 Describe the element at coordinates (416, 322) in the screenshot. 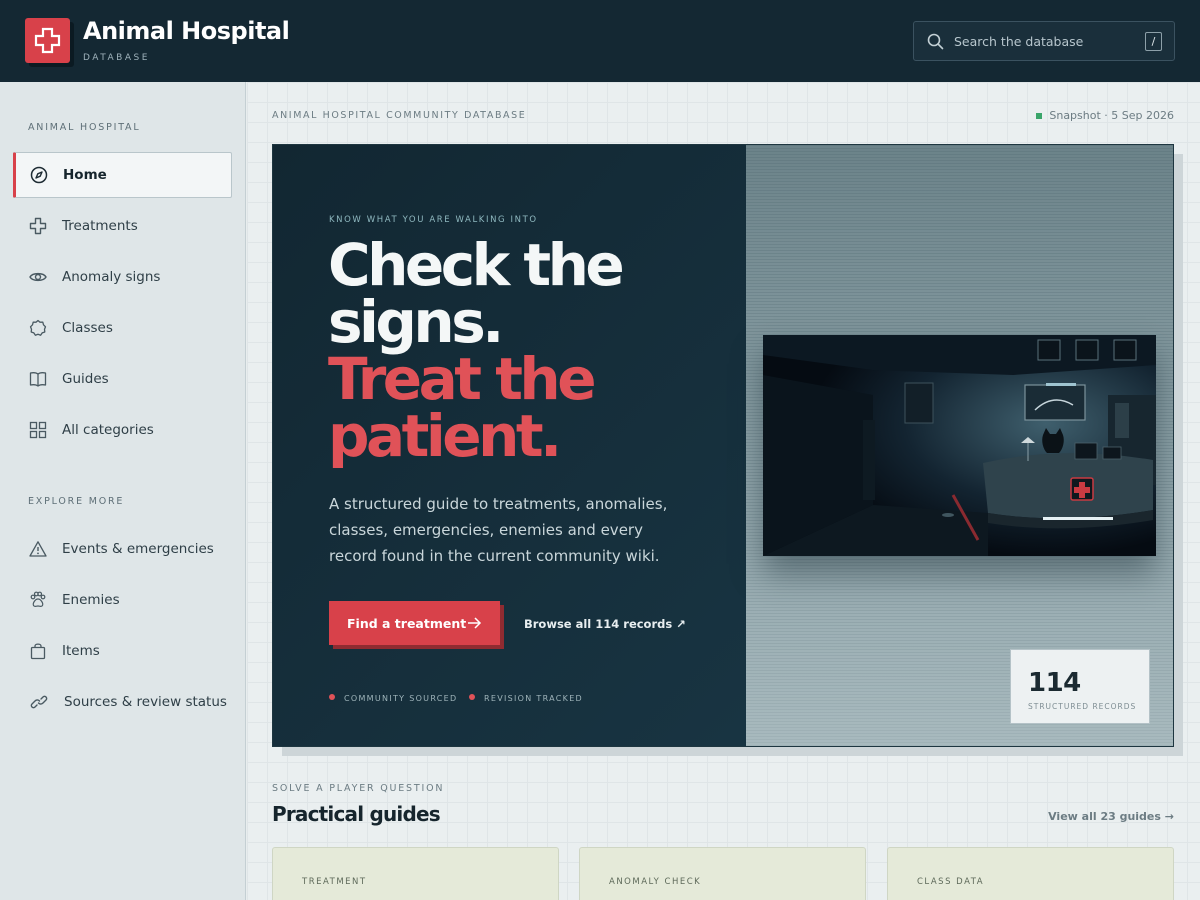

I see `headline-line: signs.` at that location.